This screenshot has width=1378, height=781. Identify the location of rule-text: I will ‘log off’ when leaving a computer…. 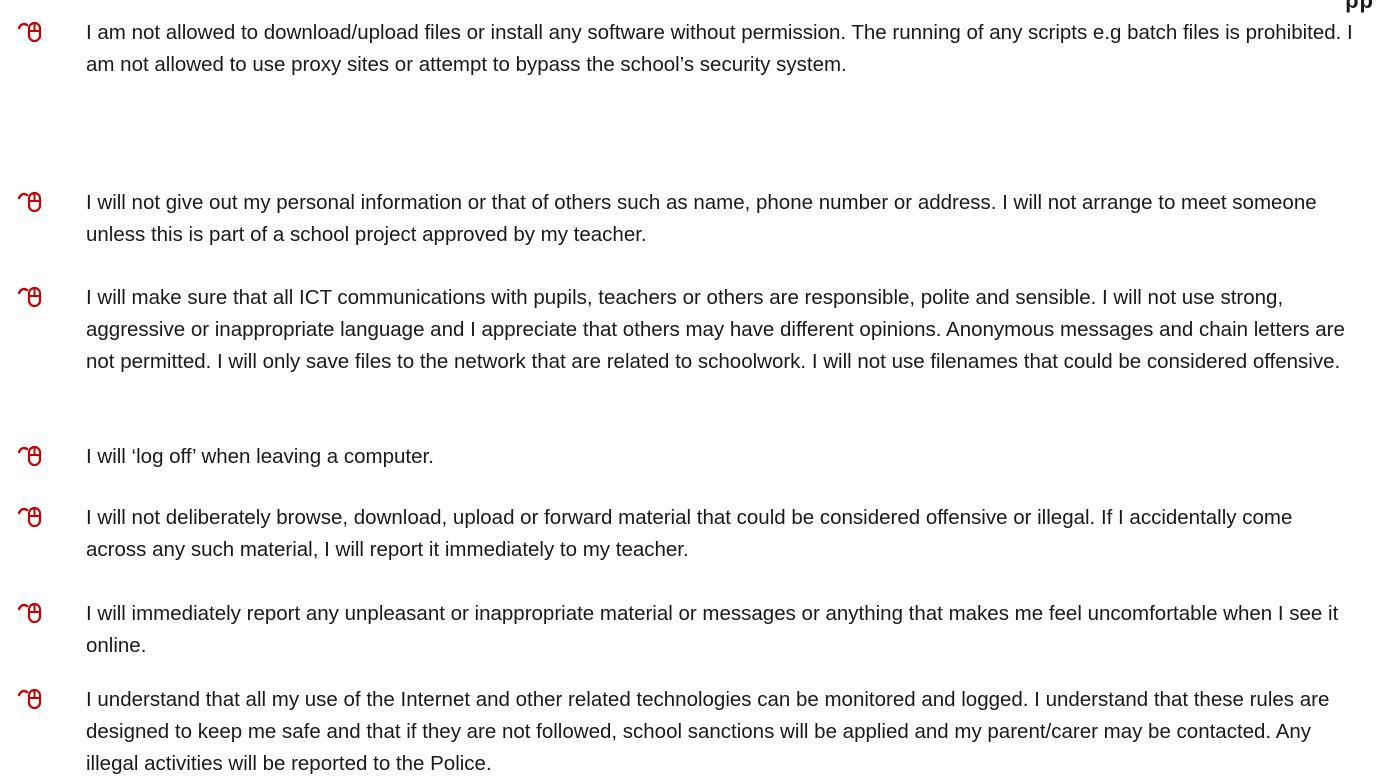
(260, 456).